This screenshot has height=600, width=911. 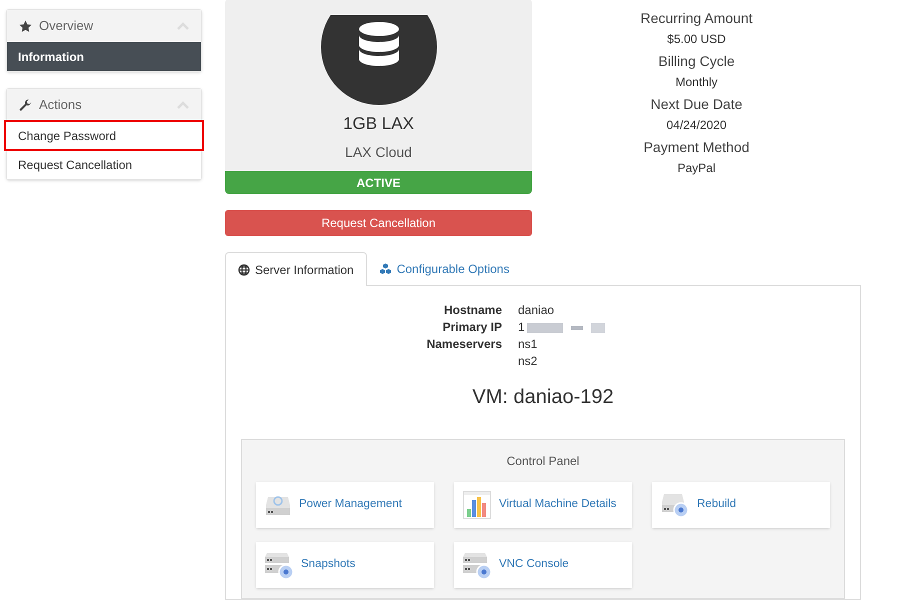 I want to click on status-label: ACTIVE, so click(x=378, y=182).